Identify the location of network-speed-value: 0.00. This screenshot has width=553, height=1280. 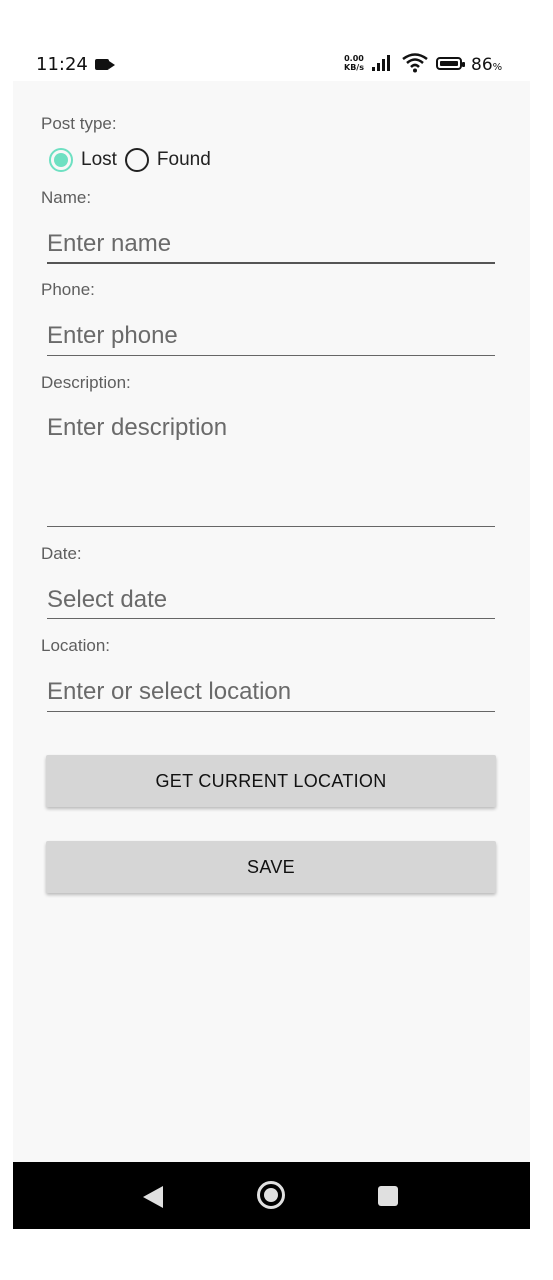
(354, 58).